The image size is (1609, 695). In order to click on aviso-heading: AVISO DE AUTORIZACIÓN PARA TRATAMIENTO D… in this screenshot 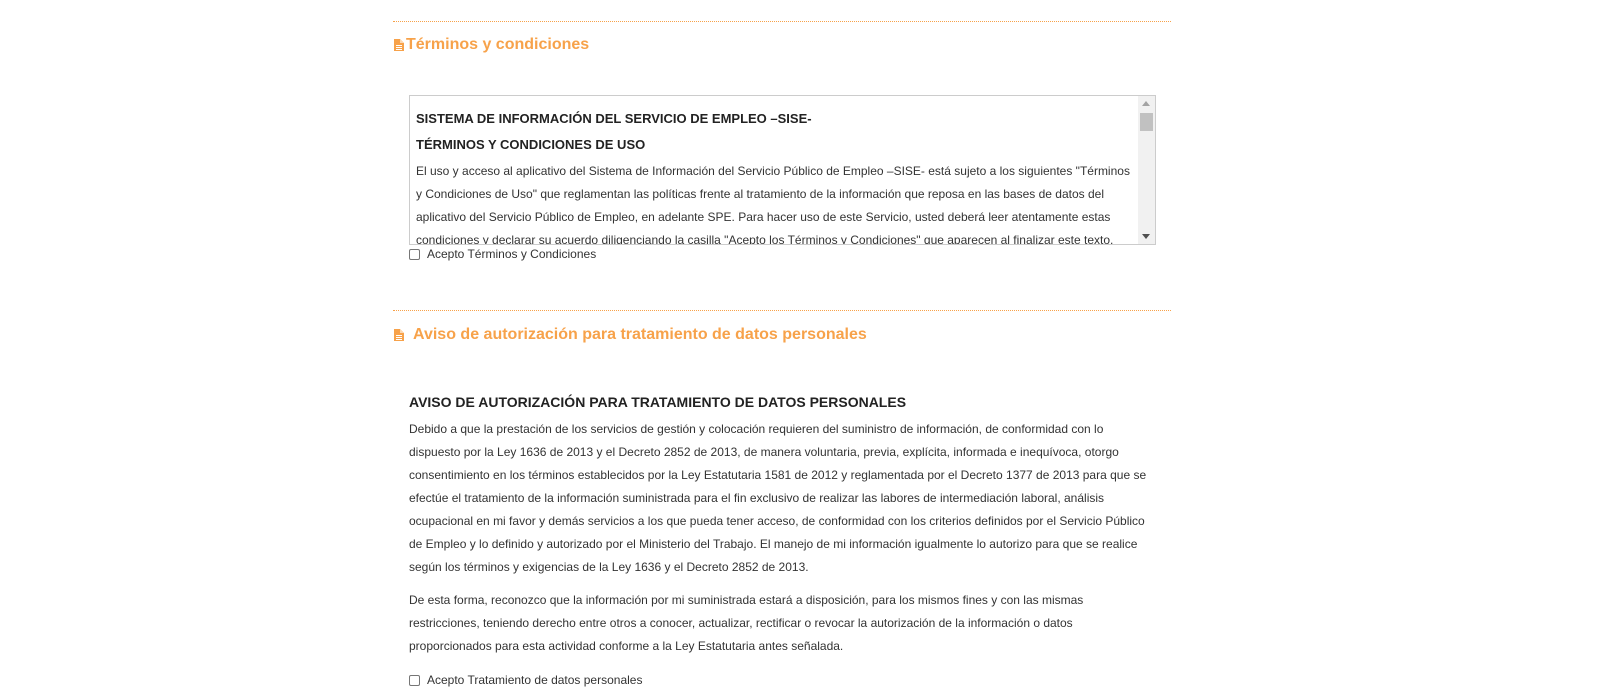, I will do `click(658, 402)`.